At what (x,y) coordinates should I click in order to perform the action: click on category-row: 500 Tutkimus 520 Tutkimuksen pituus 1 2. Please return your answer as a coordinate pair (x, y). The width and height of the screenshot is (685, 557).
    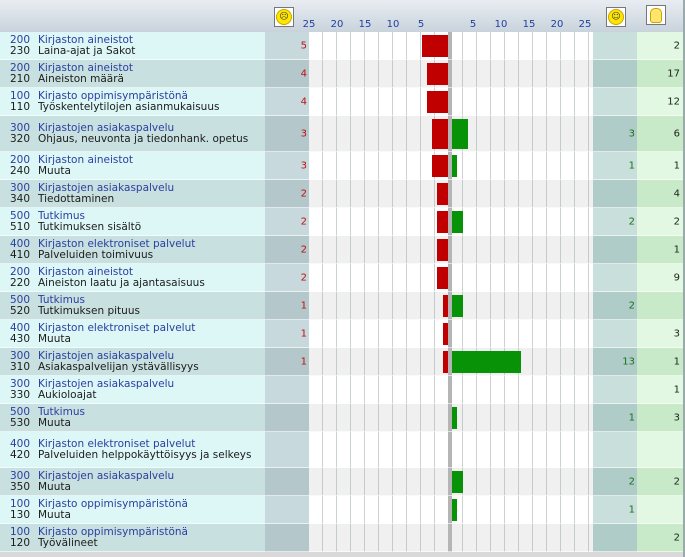
    Looking at the image, I should click on (342, 306).